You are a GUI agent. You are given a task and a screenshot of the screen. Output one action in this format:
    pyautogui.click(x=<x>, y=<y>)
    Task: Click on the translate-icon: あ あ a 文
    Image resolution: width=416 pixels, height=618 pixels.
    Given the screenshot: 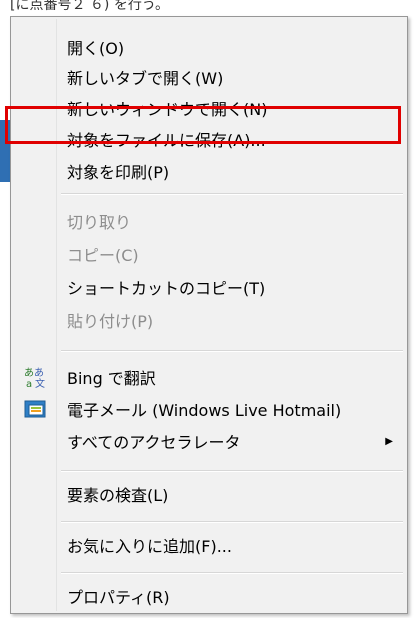 What is the action you would take?
    pyautogui.click(x=35, y=377)
    